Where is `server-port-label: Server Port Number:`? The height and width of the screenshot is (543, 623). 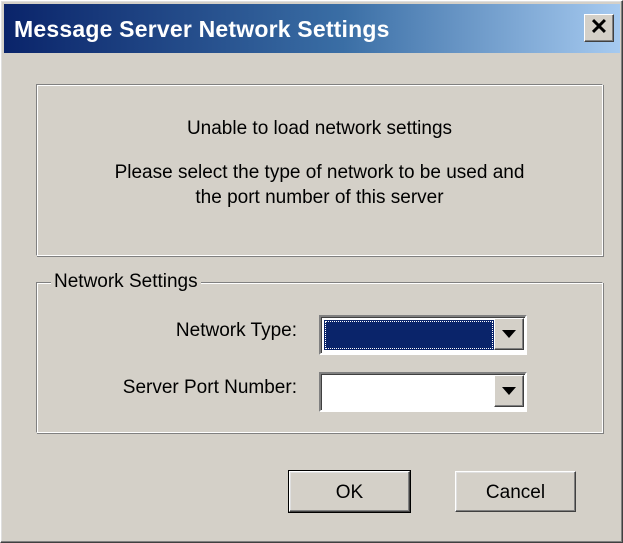
server-port-label: Server Port Number: is located at coordinates (209, 387).